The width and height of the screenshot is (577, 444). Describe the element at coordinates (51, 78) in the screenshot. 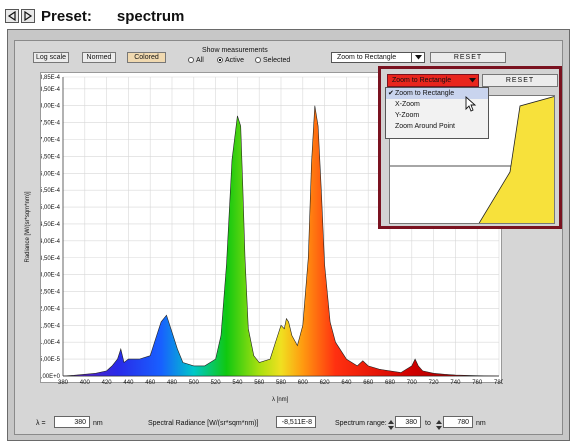

I see `y-tick-label: 8,85E-4` at that location.